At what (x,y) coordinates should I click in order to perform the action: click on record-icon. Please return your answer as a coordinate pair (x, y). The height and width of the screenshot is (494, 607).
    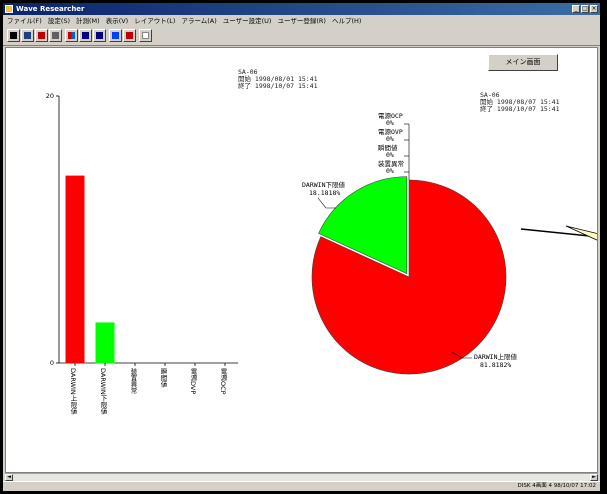
    Looking at the image, I should click on (41, 35).